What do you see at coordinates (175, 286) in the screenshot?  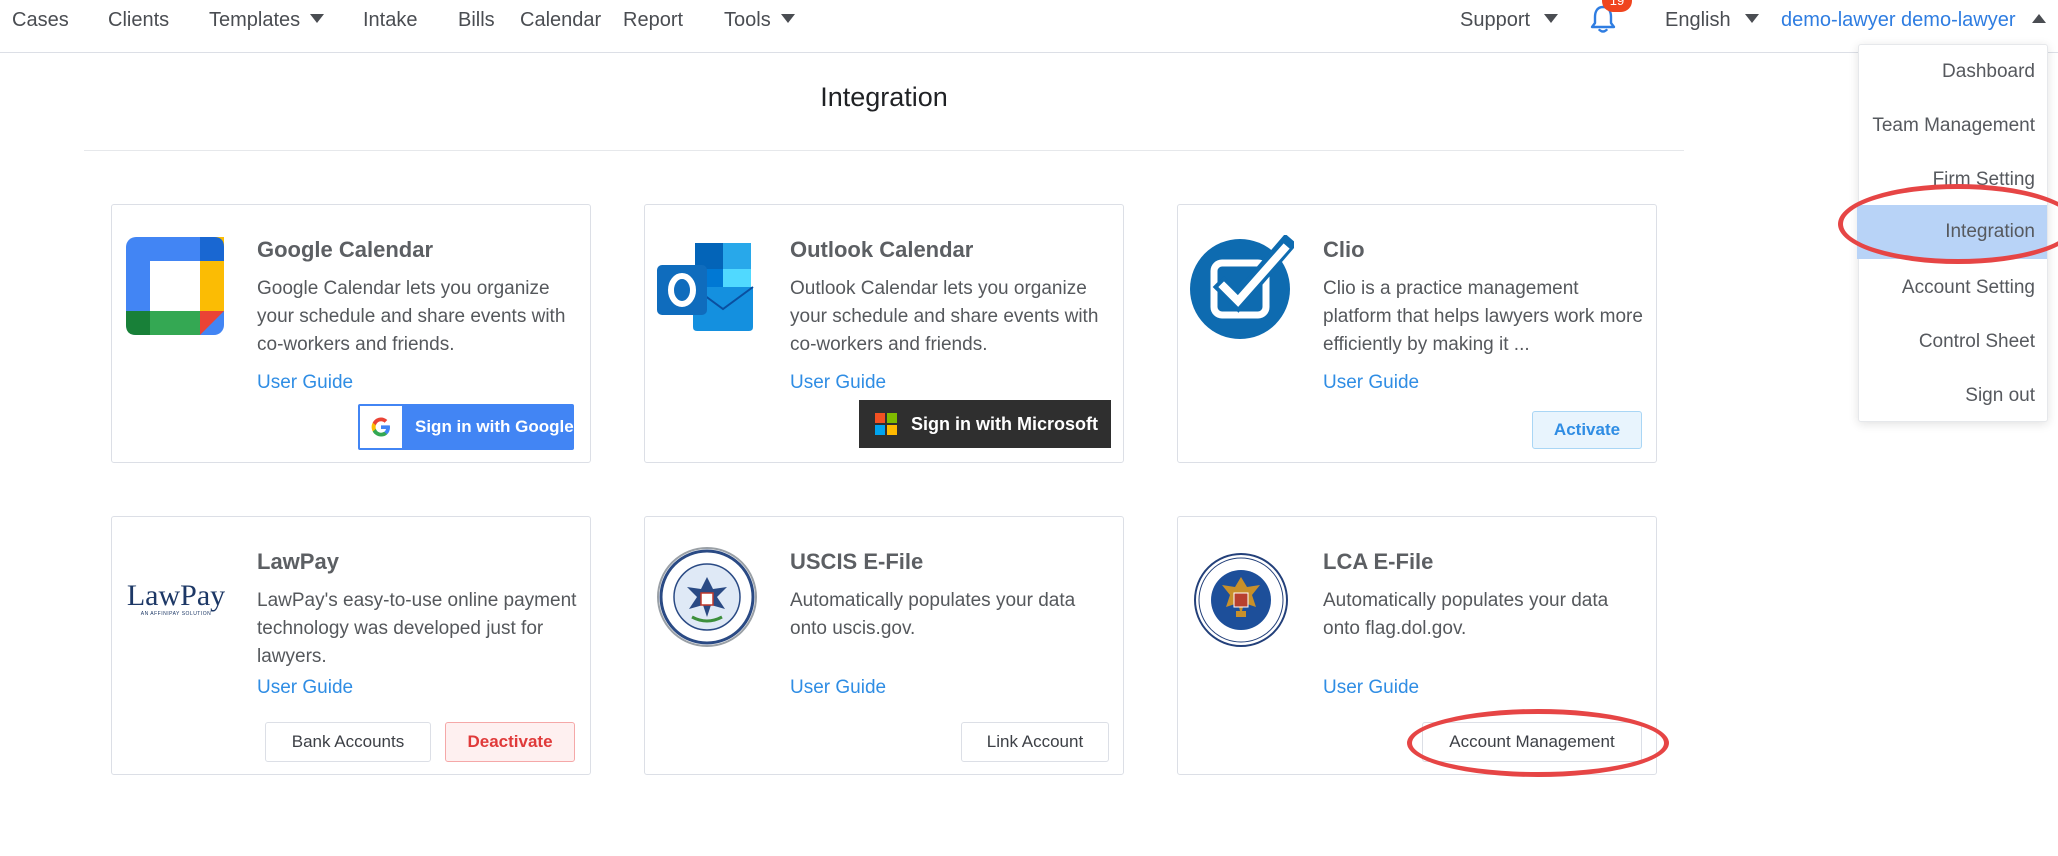 I see `google-calendar-logo-icon` at bounding box center [175, 286].